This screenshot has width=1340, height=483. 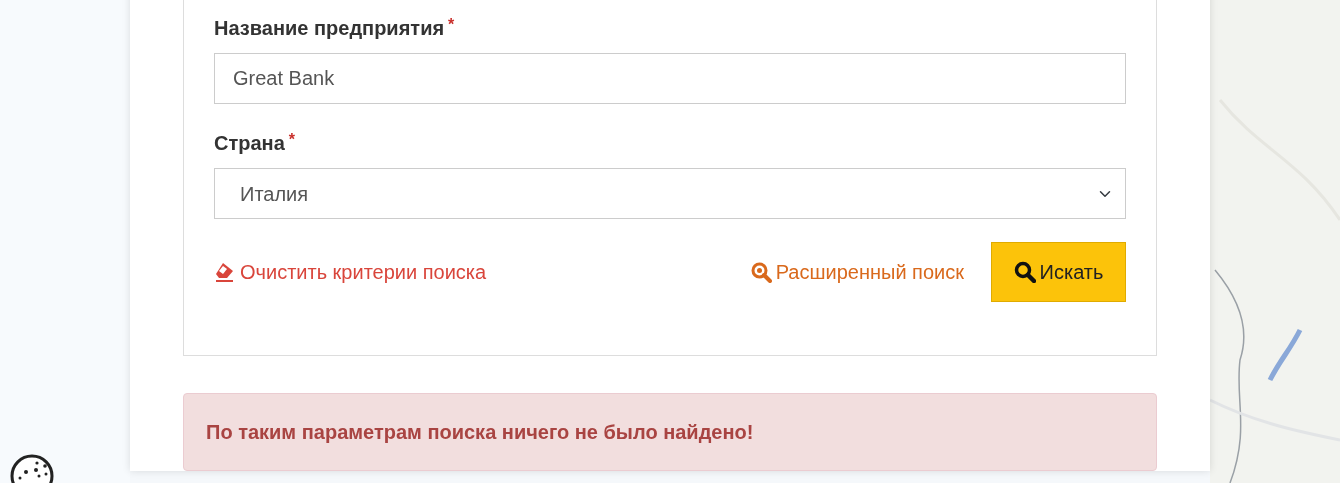 I want to click on advanced-search-link: Расширенный поиск, so click(x=857, y=272).